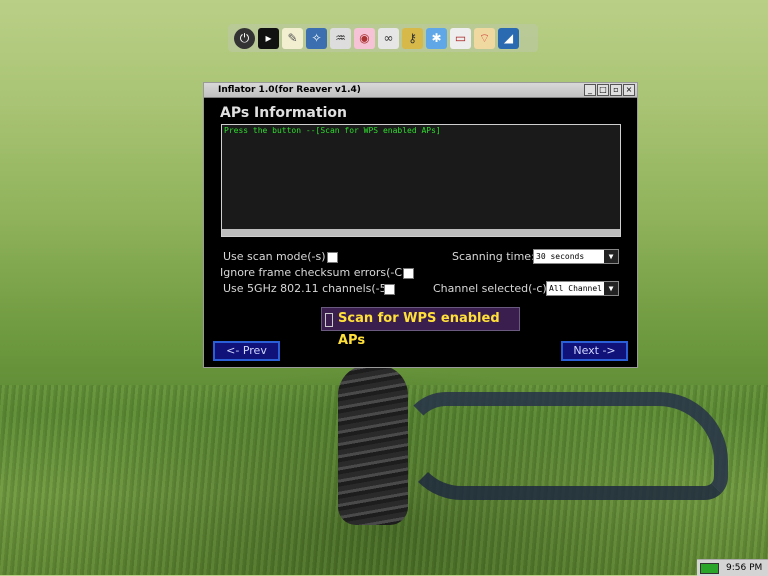  What do you see at coordinates (564, 446) in the screenshot?
I see `wallpaper-snake-tail` at bounding box center [564, 446].